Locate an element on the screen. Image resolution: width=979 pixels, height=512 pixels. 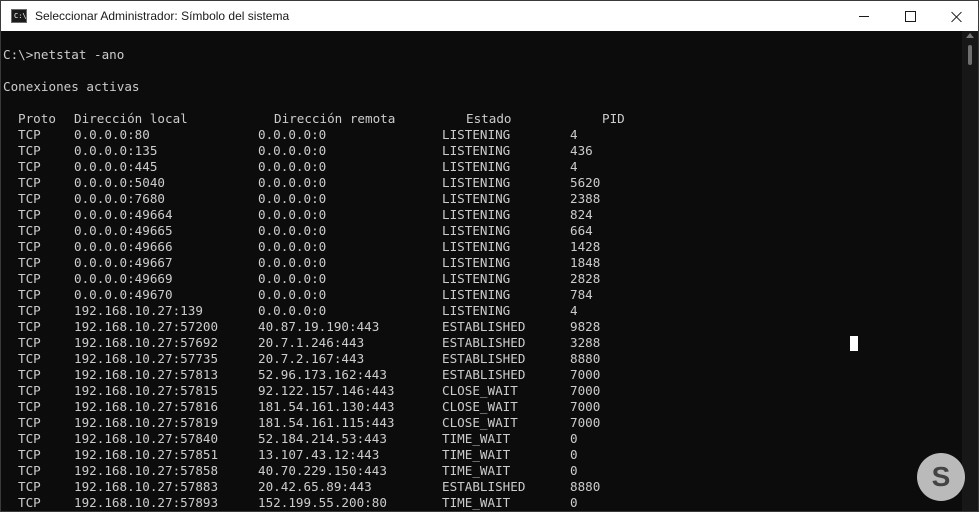
cell-pid: 436 is located at coordinates (581, 150).